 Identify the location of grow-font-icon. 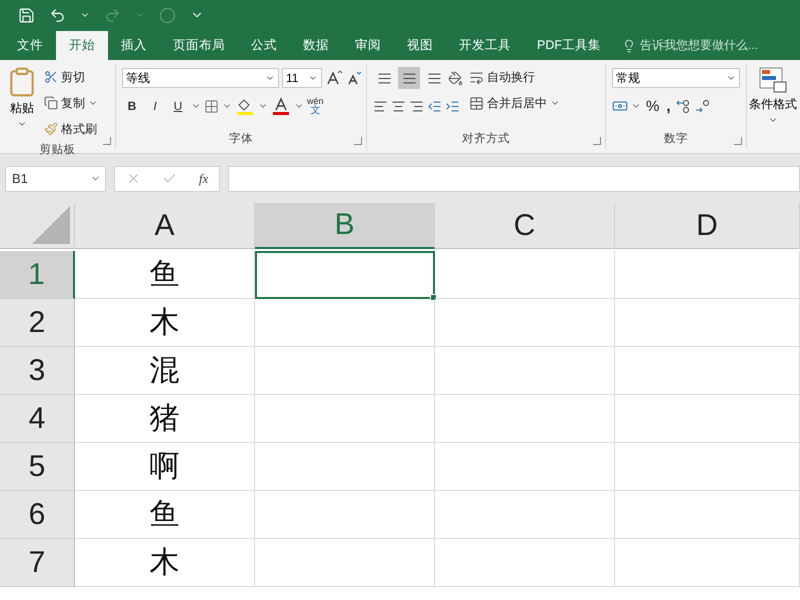
(334, 78).